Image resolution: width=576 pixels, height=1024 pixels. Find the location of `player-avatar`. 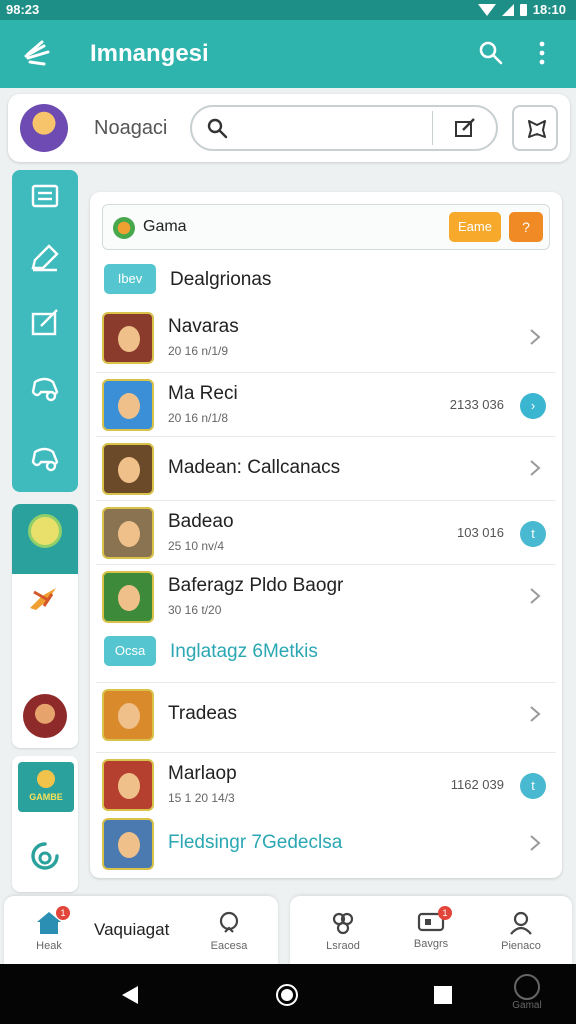

player-avatar is located at coordinates (45, 716).